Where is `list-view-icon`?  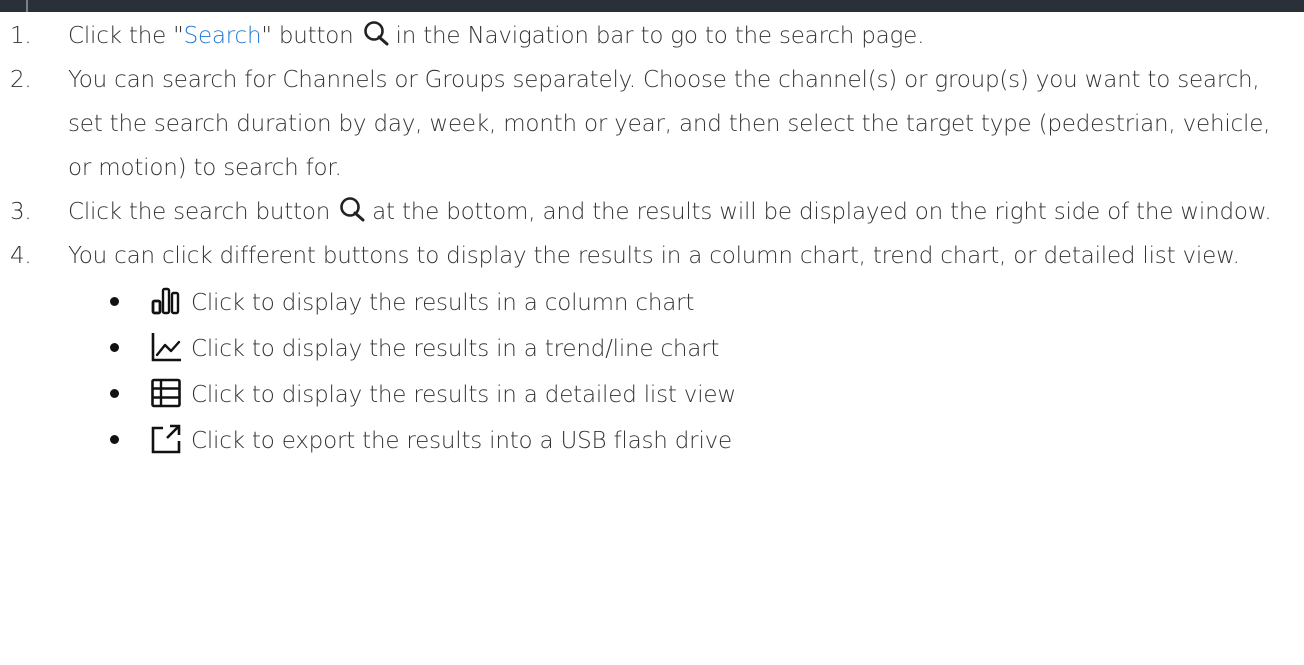
list-view-icon is located at coordinates (166, 393).